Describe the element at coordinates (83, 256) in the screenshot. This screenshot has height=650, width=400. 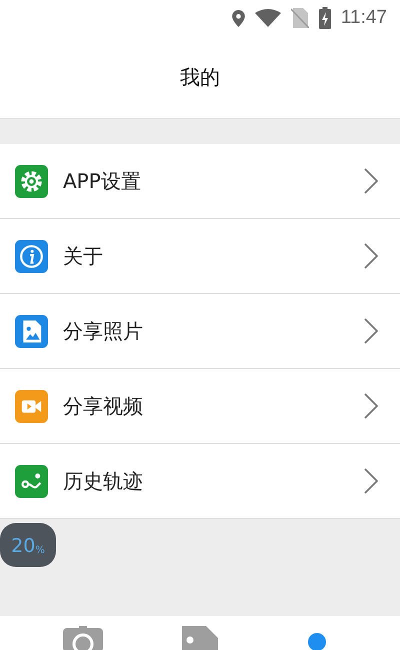
I see `menu-label: 关于` at that location.